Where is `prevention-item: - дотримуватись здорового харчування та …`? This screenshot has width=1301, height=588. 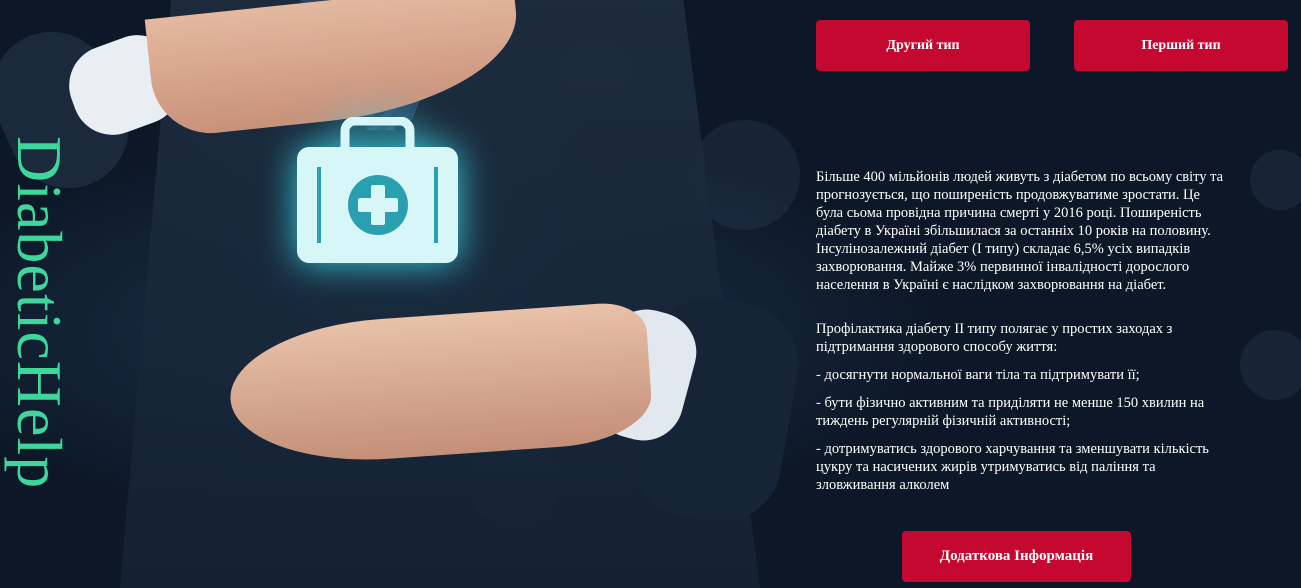 prevention-item: - дотримуватись здорового харчування та … is located at coordinates (1012, 467).